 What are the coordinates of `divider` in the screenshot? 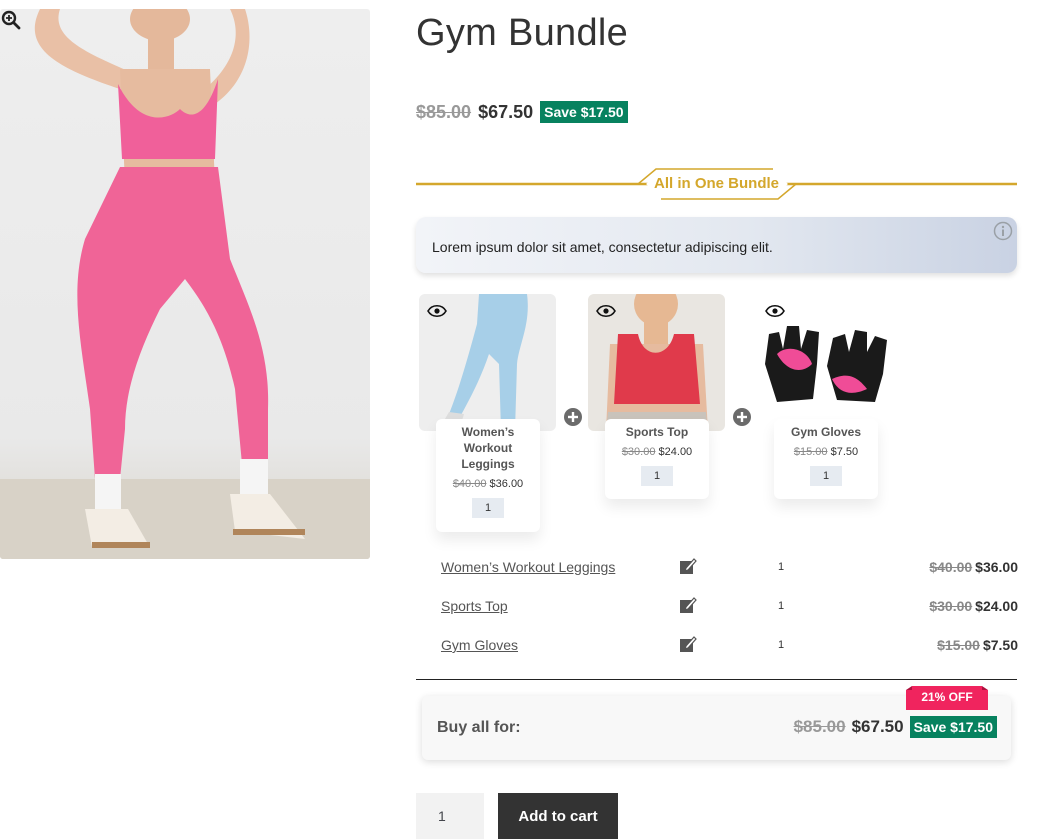 It's located at (716, 679).